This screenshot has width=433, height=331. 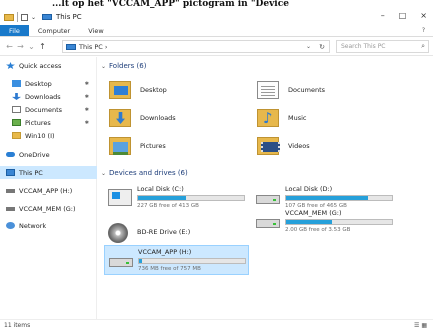 I want to click on drive-name: Local Disk (C:), so click(x=160, y=189).